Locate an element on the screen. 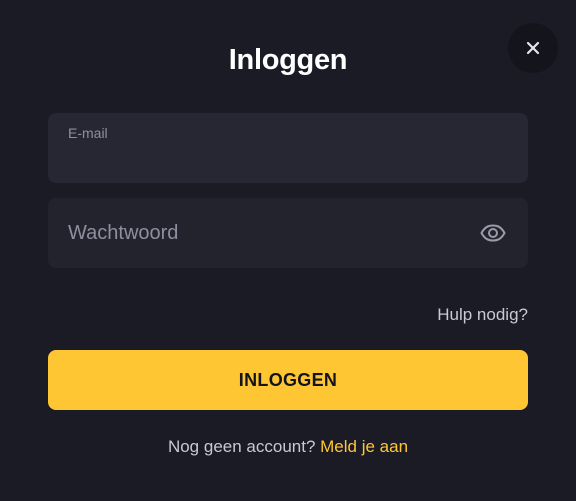 This screenshot has width=576, height=501. login-button: INLOGGEN is located at coordinates (288, 380).